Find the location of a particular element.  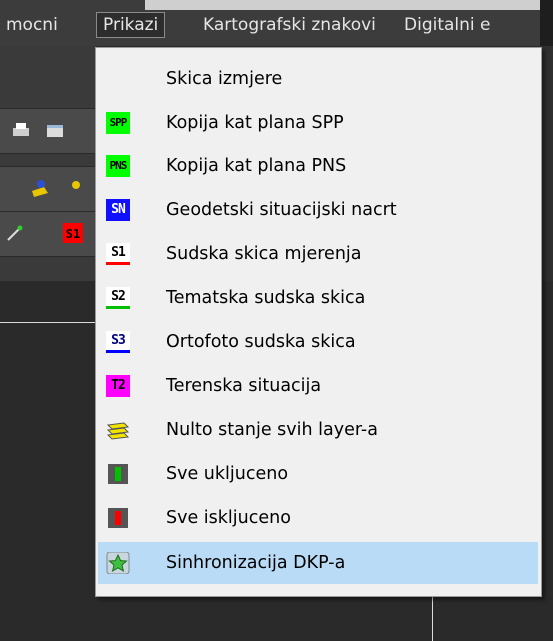

menu-item-label: Skica izmjere is located at coordinates (224, 79).